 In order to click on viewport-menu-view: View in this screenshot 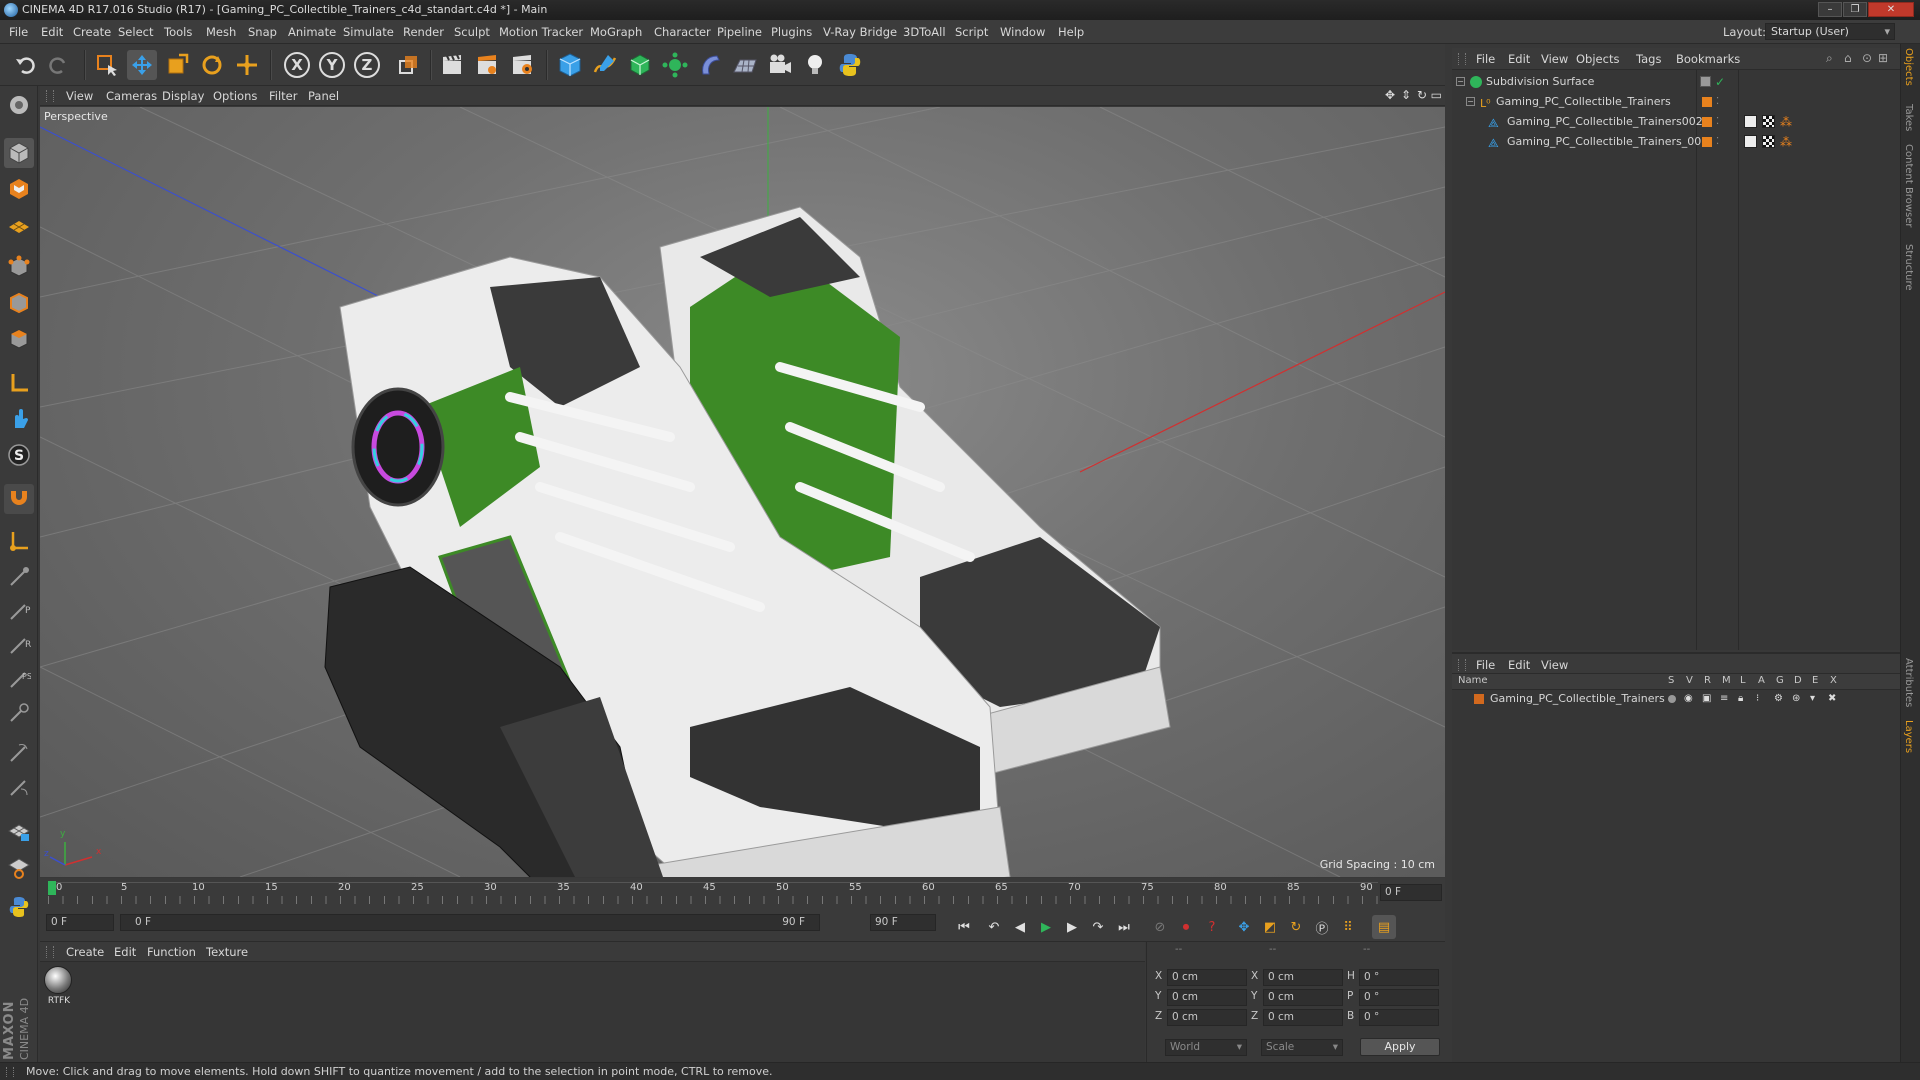, I will do `click(79, 96)`.